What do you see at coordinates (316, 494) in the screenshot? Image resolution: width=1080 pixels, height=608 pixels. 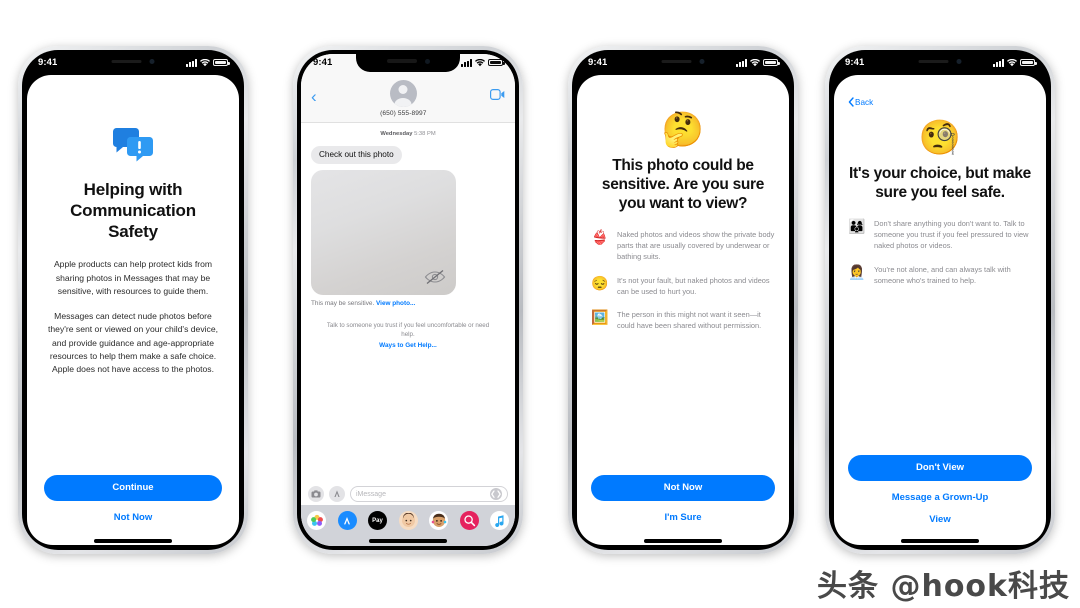 I see `camera-icon` at bounding box center [316, 494].